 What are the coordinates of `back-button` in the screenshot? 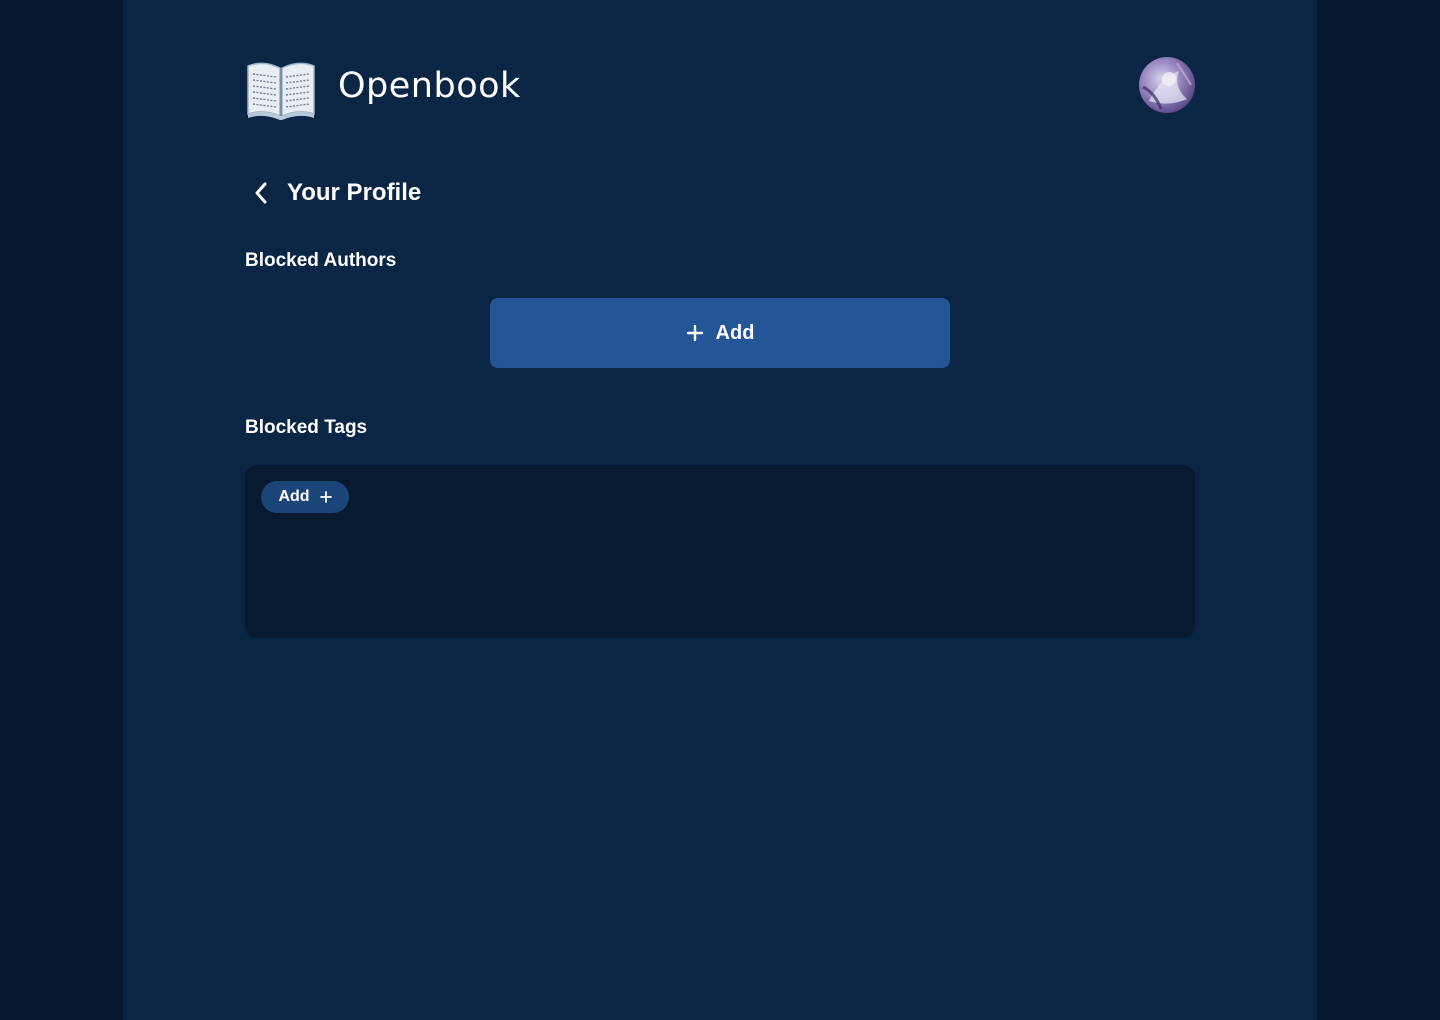 It's located at (261, 193).